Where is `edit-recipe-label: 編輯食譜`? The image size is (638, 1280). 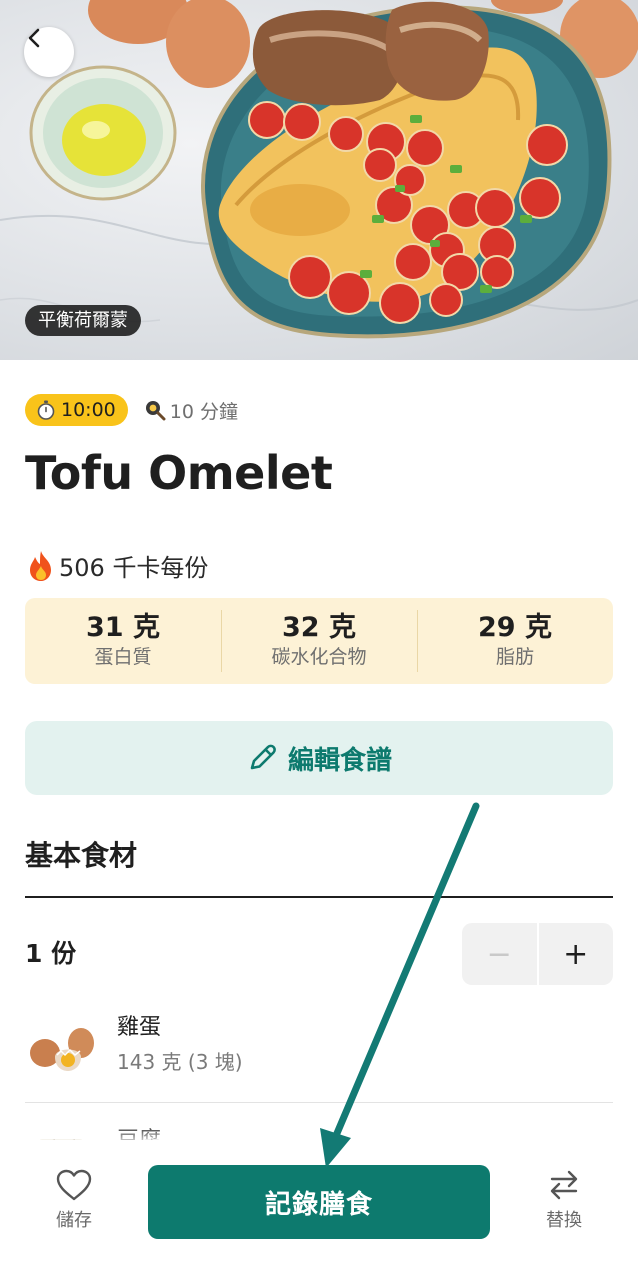 edit-recipe-label: 編輯食譜 is located at coordinates (339, 760).